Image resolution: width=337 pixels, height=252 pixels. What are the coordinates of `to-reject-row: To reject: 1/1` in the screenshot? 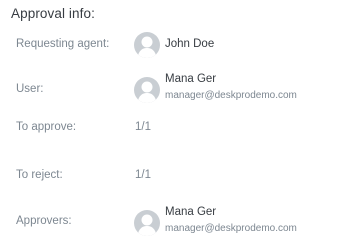 It's located at (168, 176).